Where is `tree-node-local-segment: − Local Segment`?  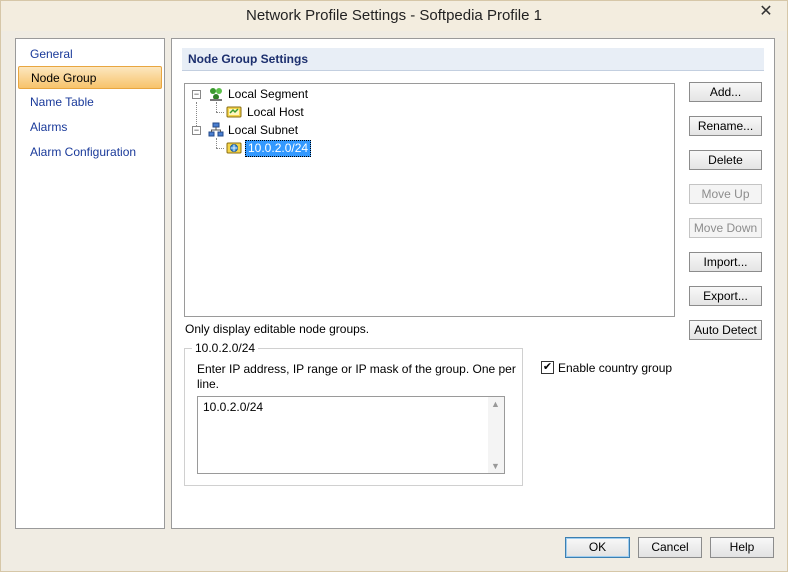
tree-node-local-segment: − Local Segment is located at coordinates (285, 94).